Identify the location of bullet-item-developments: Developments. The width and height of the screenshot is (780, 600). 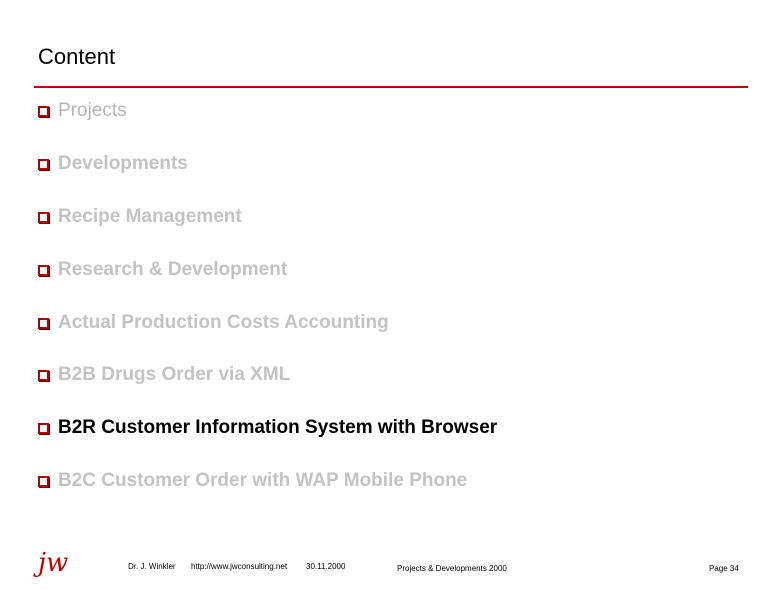
(113, 164).